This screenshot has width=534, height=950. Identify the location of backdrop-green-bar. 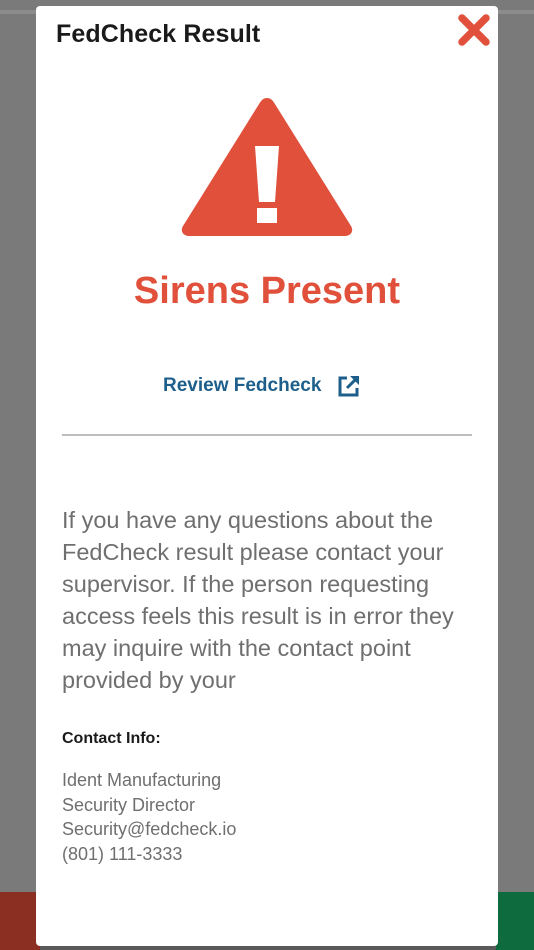
(515, 921).